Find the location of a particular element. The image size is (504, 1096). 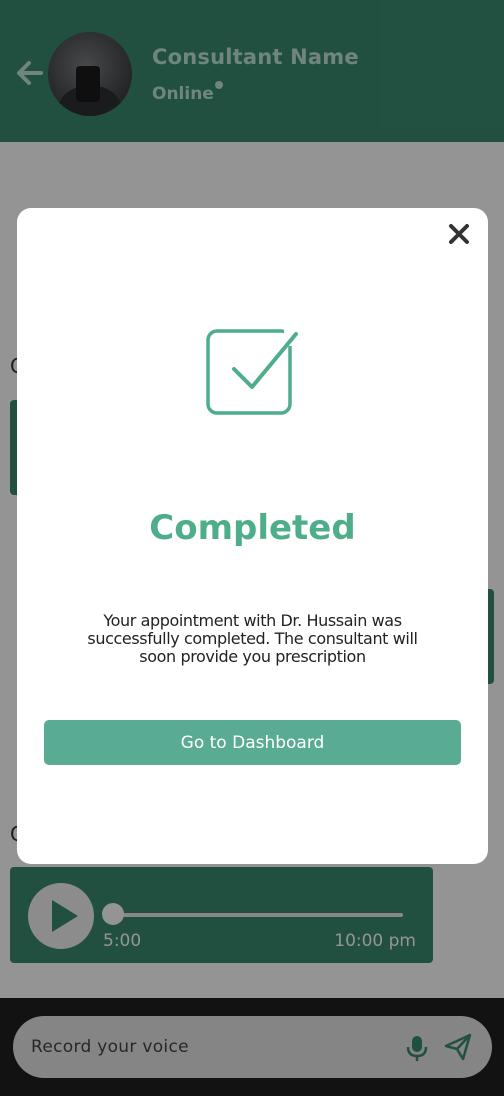

checkbox-checked-icon is located at coordinates (253, 370).